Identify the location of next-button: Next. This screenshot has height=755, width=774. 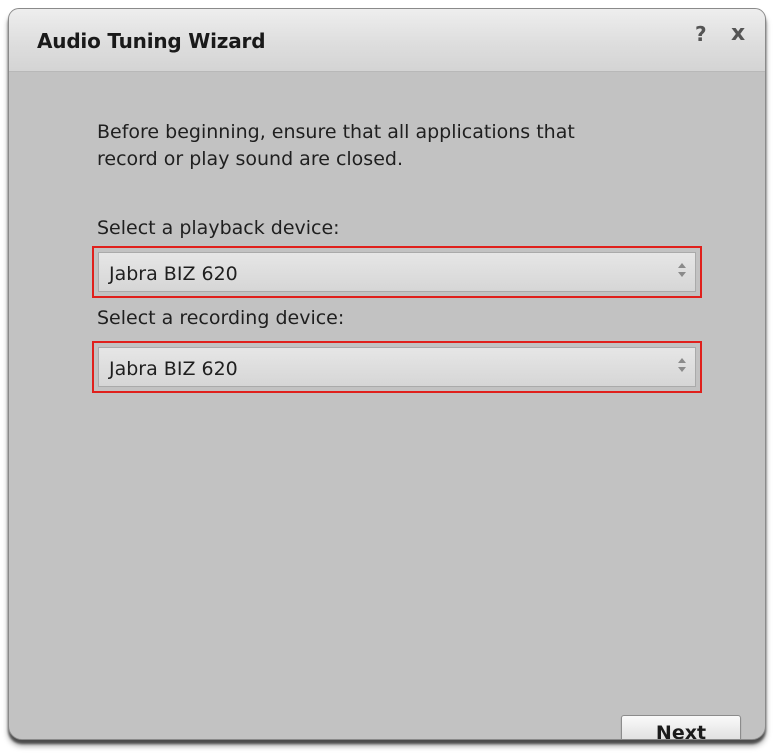
(681, 727).